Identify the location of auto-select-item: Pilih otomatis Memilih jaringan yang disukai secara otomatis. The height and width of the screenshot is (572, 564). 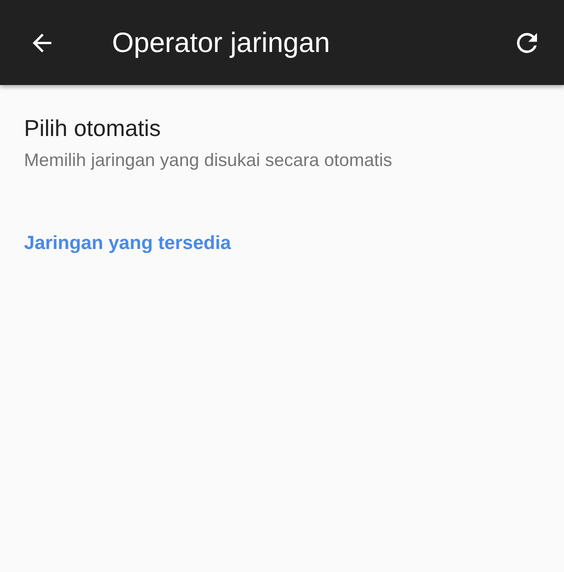
(208, 128).